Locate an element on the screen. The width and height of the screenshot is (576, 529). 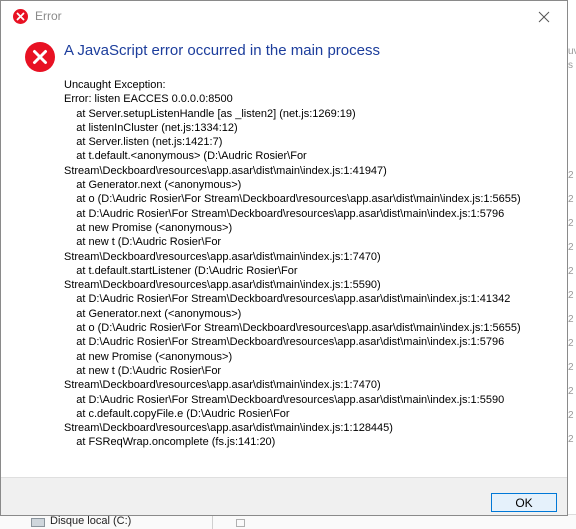
pane-divider is located at coordinates (212, 522).